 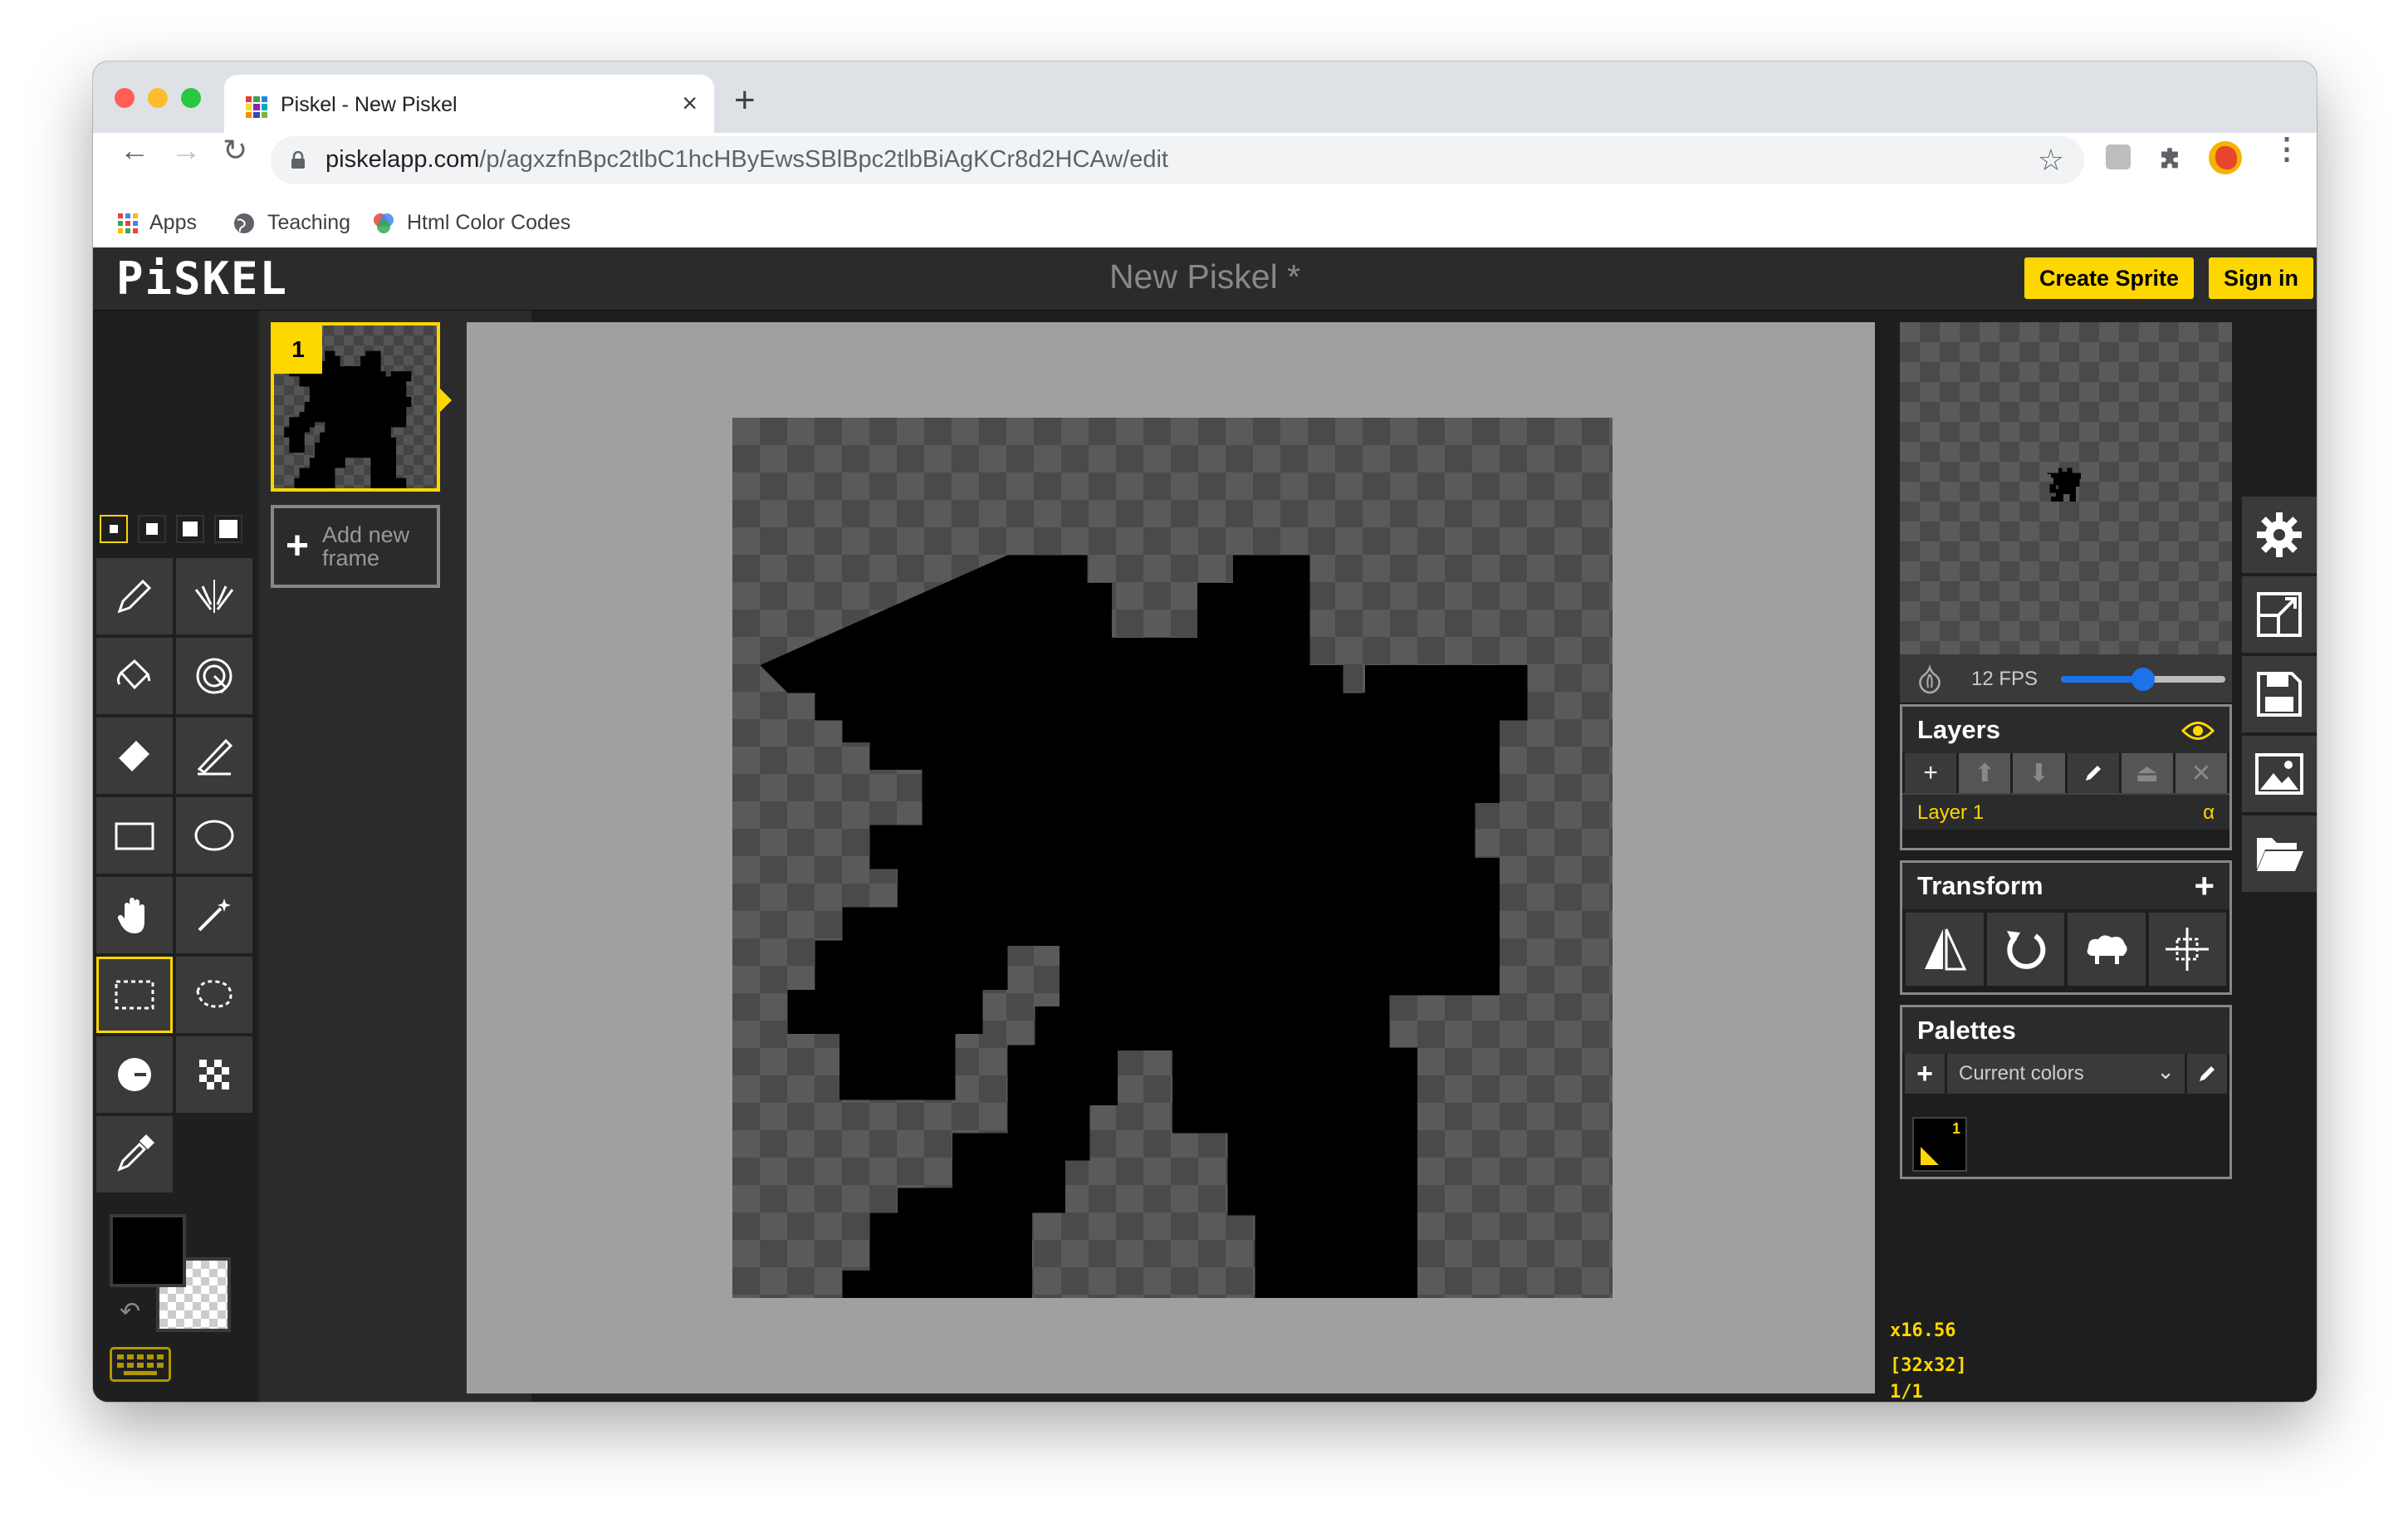 I want to click on palette-swatch: 1, so click(x=1939, y=1144).